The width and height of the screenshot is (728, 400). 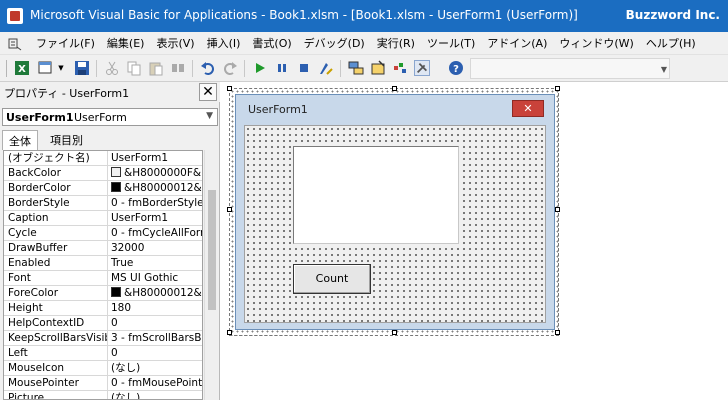 What do you see at coordinates (155, 383) in the screenshot?
I see `property-value: 0 - fmMousePointerDefault` at bounding box center [155, 383].